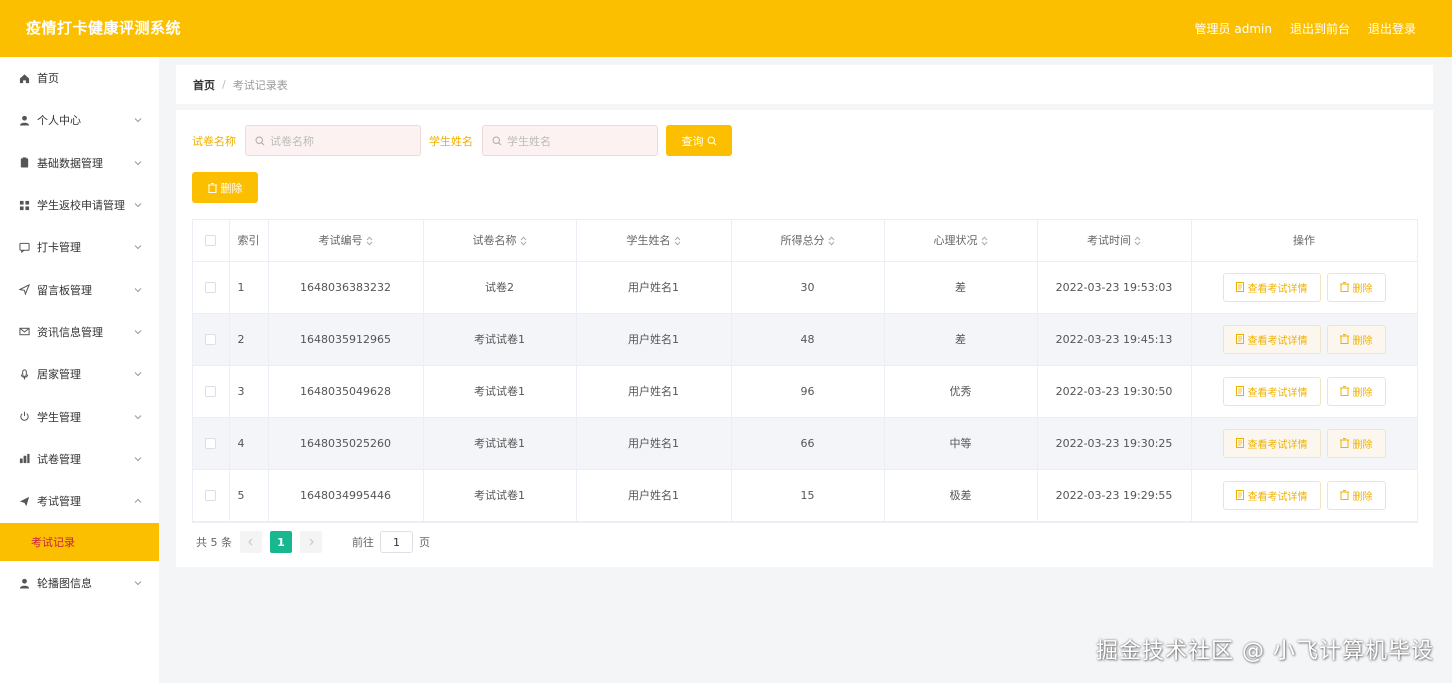 The width and height of the screenshot is (1452, 683). Describe the element at coordinates (24, 205) in the screenshot. I see `grid-icon` at that location.